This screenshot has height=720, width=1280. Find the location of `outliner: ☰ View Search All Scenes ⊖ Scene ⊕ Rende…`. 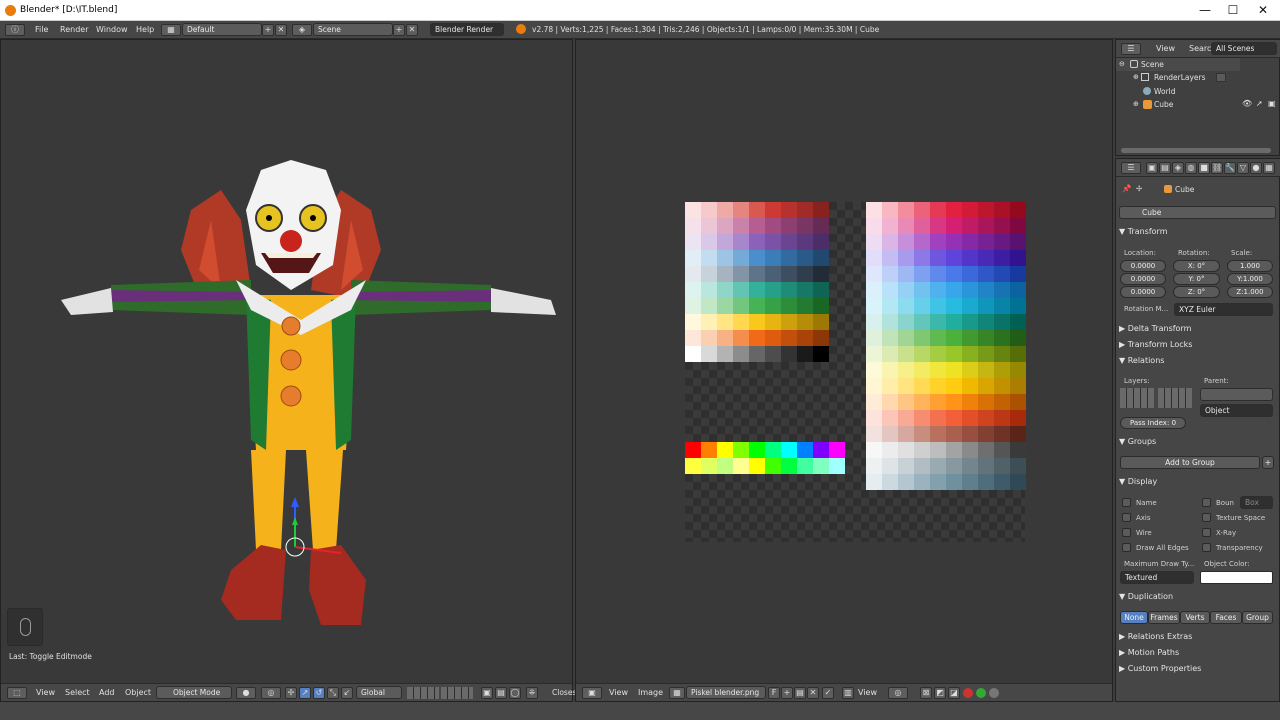

outliner: ☰ View Search All Scenes ⊖ Scene ⊕ Rende… is located at coordinates (1197, 97).